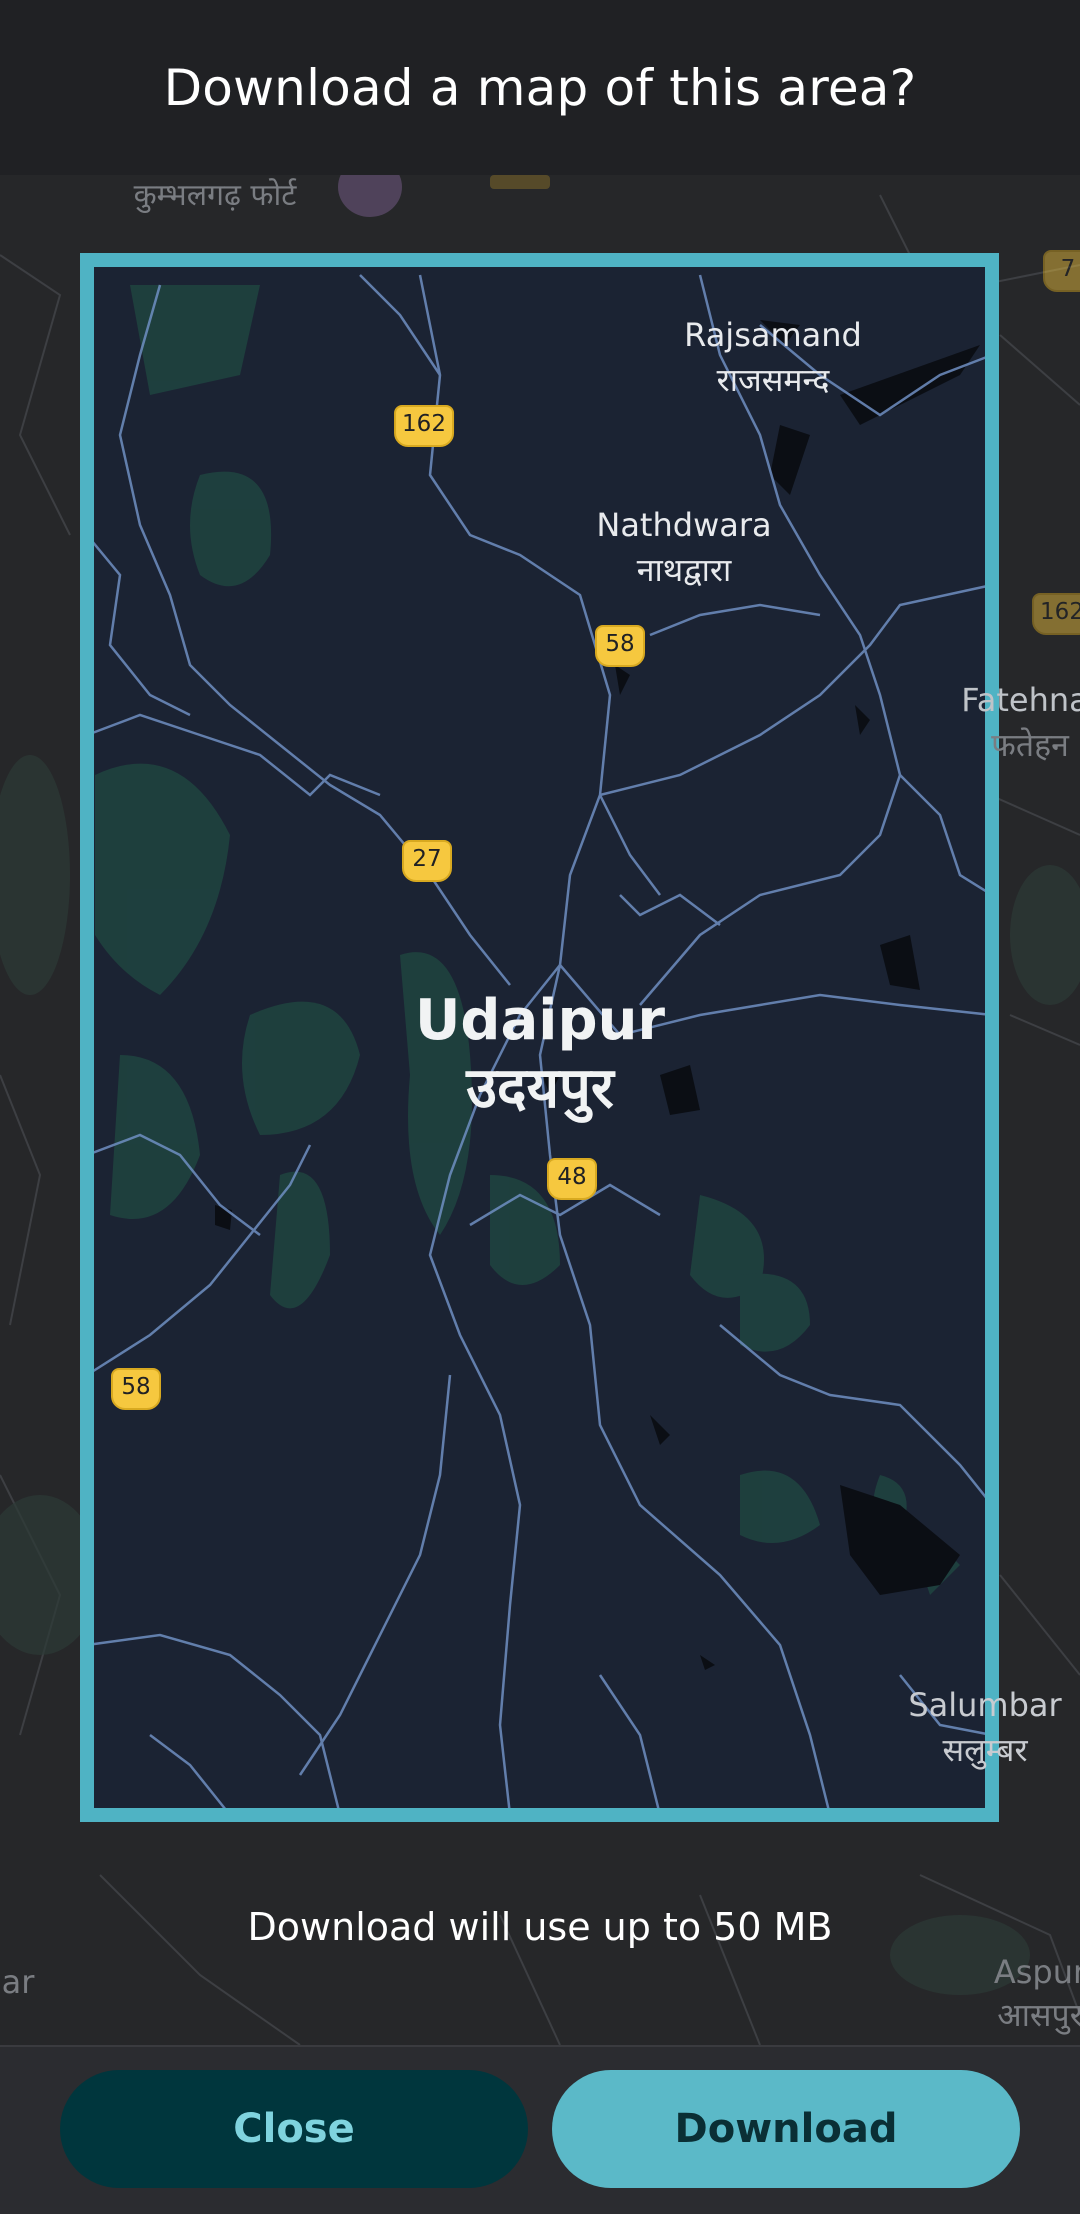  What do you see at coordinates (540, 1088) in the screenshot?
I see `place-label-udaipur-hi: उदयपुर` at bounding box center [540, 1088].